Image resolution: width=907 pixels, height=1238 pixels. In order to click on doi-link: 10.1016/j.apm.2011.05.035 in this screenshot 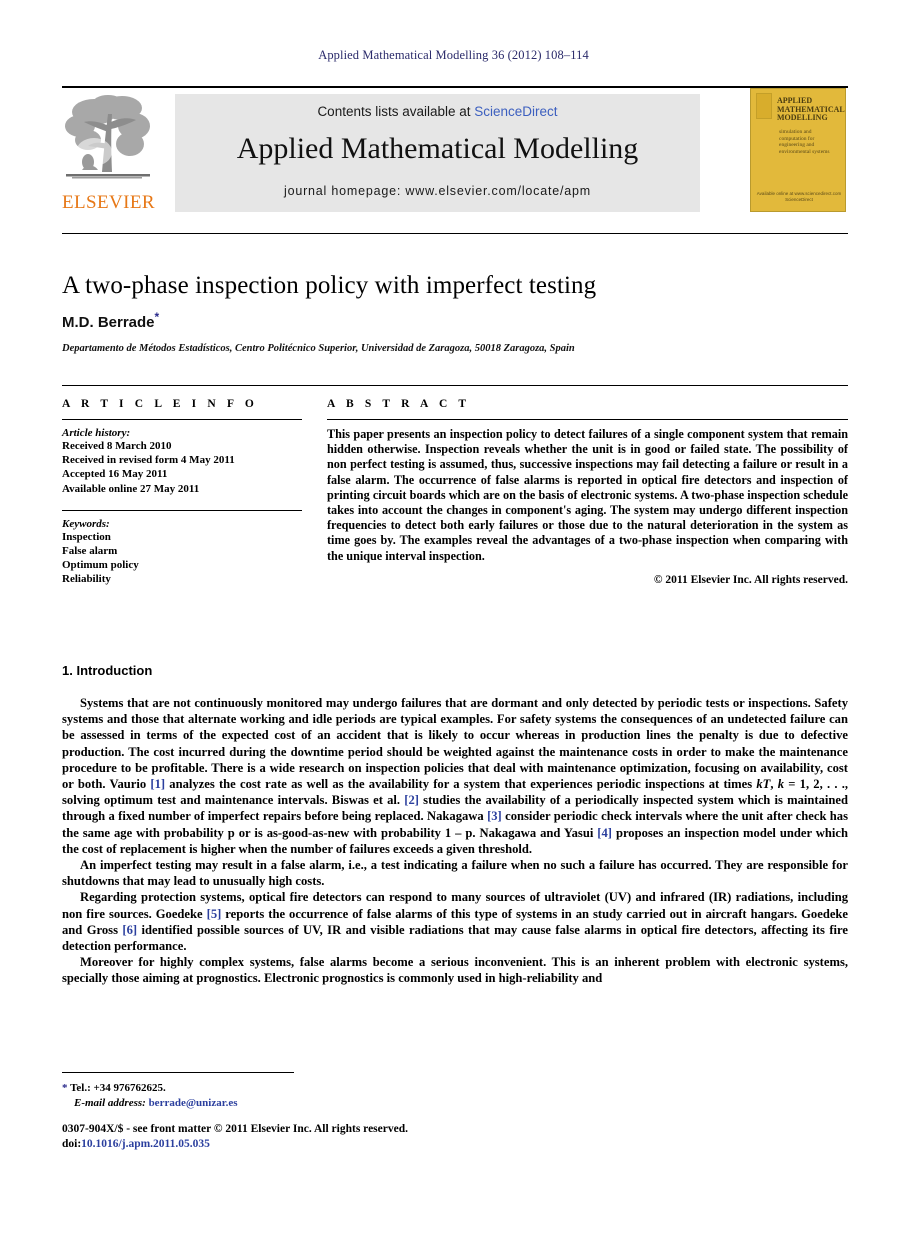, I will do `click(145, 1144)`.